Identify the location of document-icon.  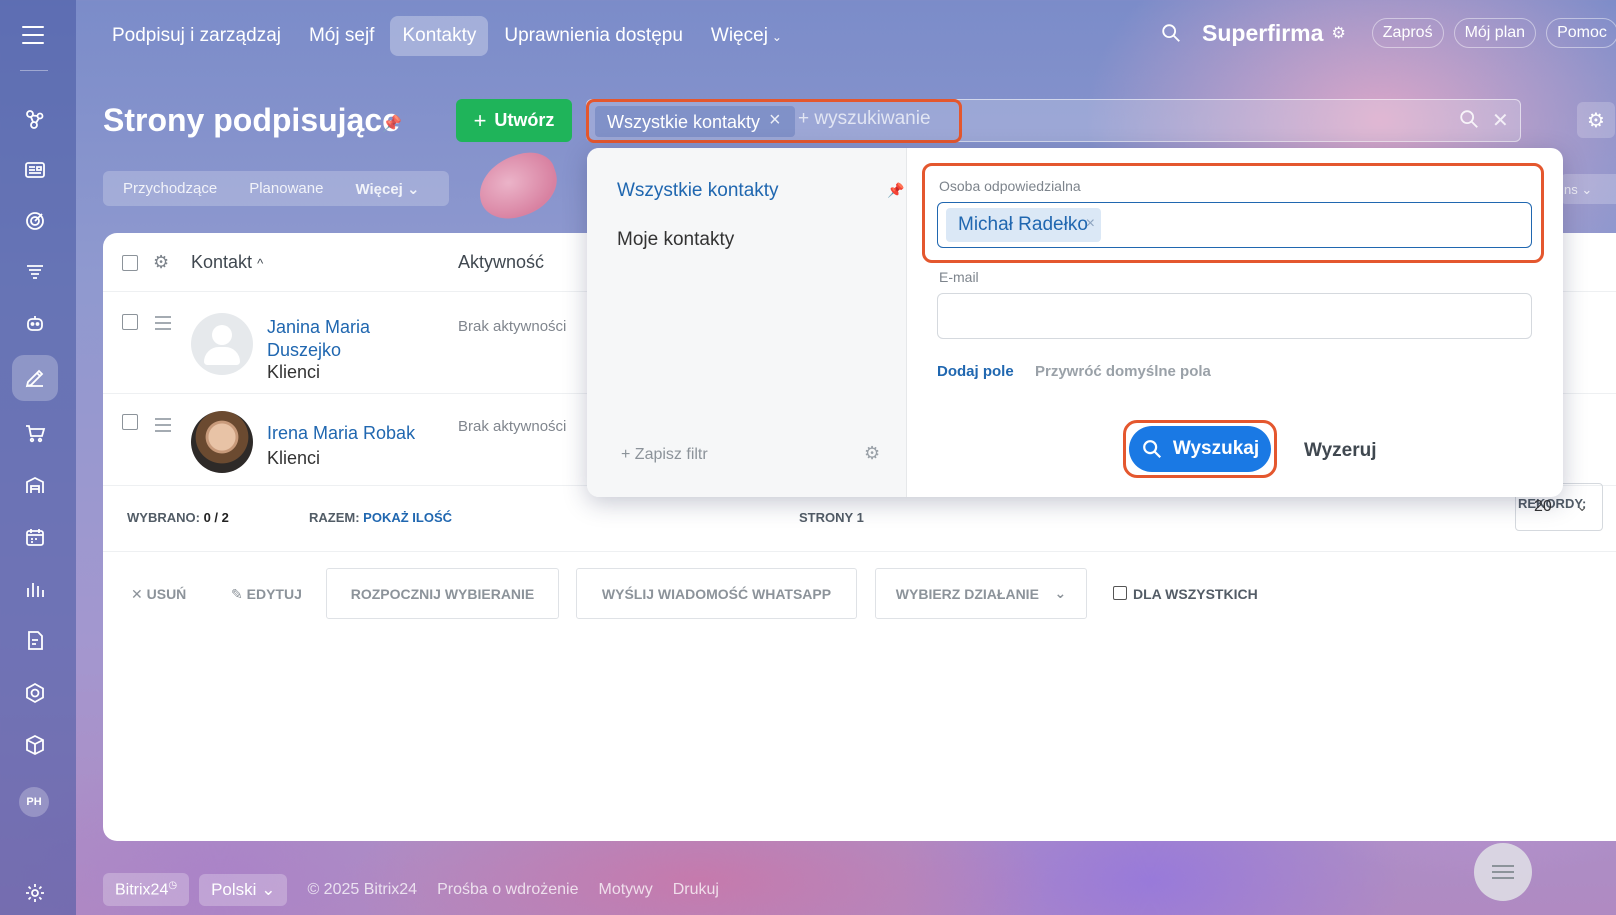
(35, 641).